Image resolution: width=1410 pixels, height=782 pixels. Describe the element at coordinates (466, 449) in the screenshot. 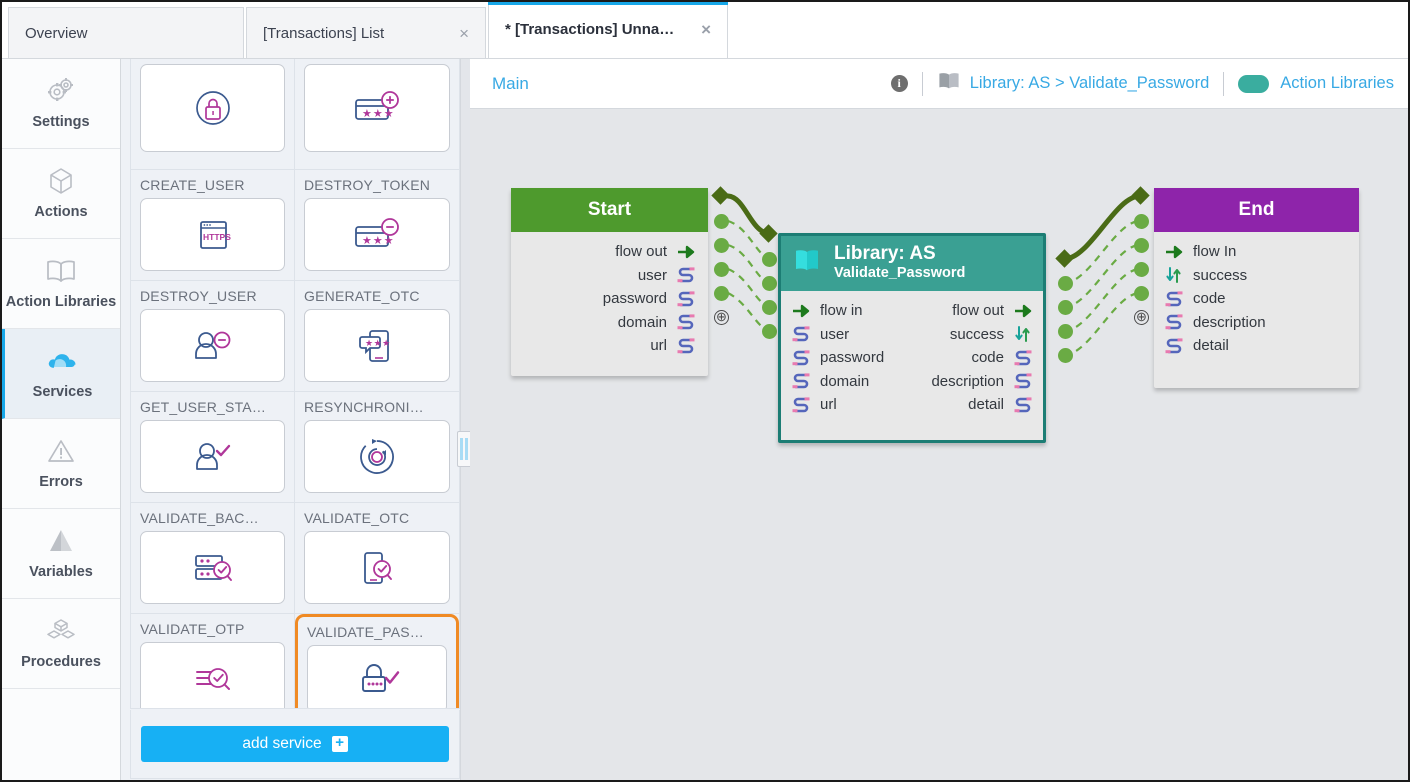

I see `splitter-bar` at that location.